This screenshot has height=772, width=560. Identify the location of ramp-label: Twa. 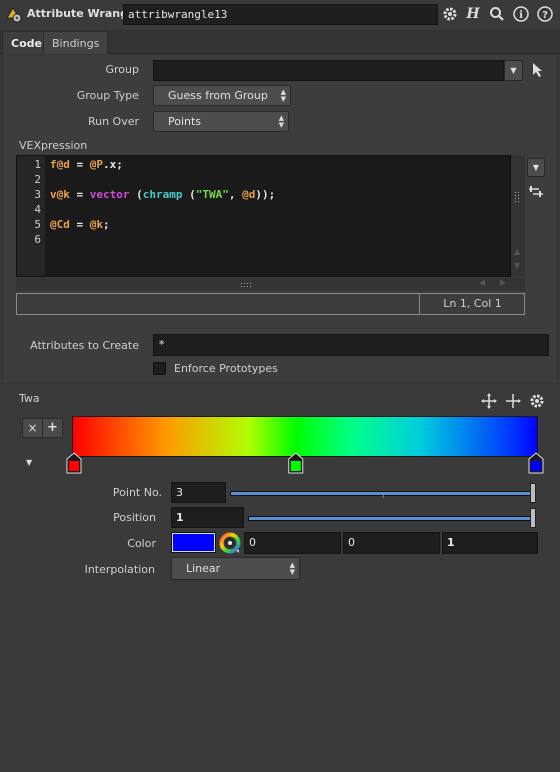
(29, 398).